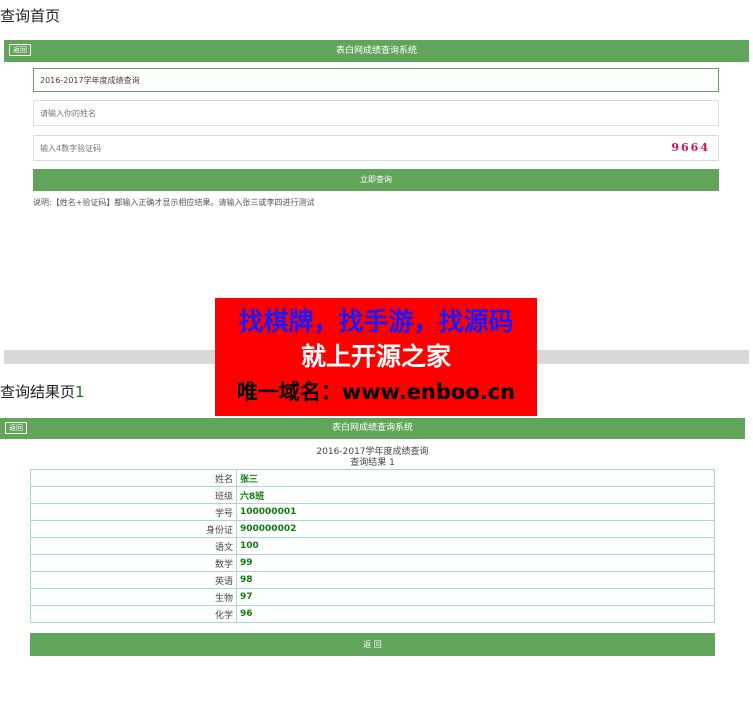 This screenshot has height=716, width=753. What do you see at coordinates (475, 597) in the screenshot?
I see `row-value: 97` at bounding box center [475, 597].